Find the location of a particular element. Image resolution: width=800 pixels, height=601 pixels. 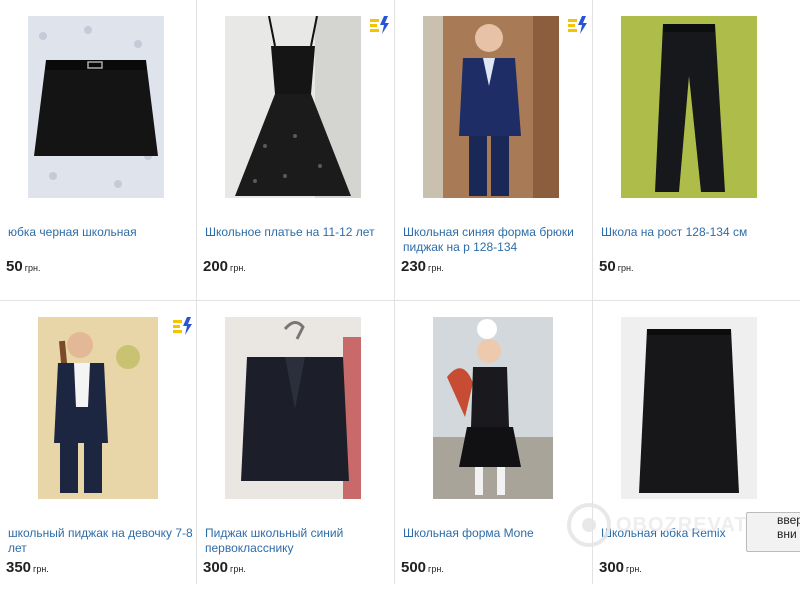

listing-card: Школьное платье на 11-12 лет 200 грн. is located at coordinates (295, 150).